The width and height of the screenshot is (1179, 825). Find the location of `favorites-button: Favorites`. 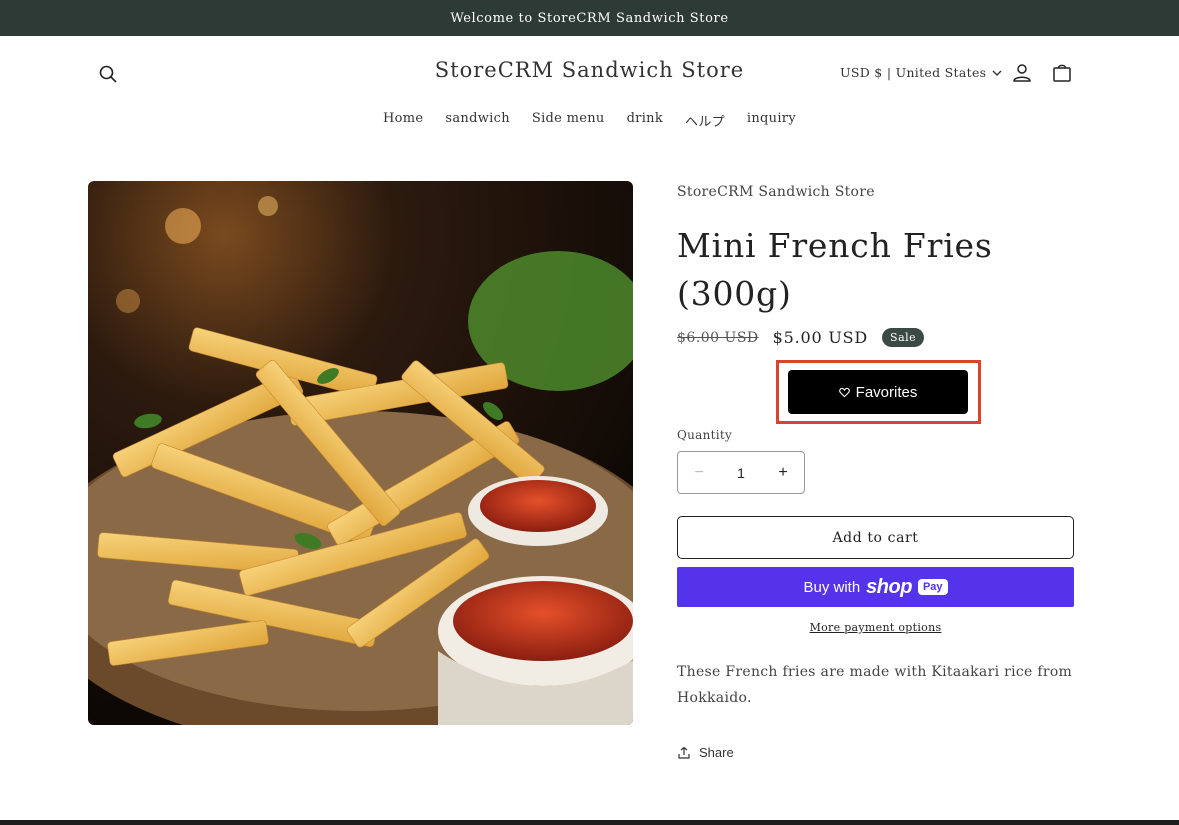

favorites-button: Favorites is located at coordinates (878, 392).